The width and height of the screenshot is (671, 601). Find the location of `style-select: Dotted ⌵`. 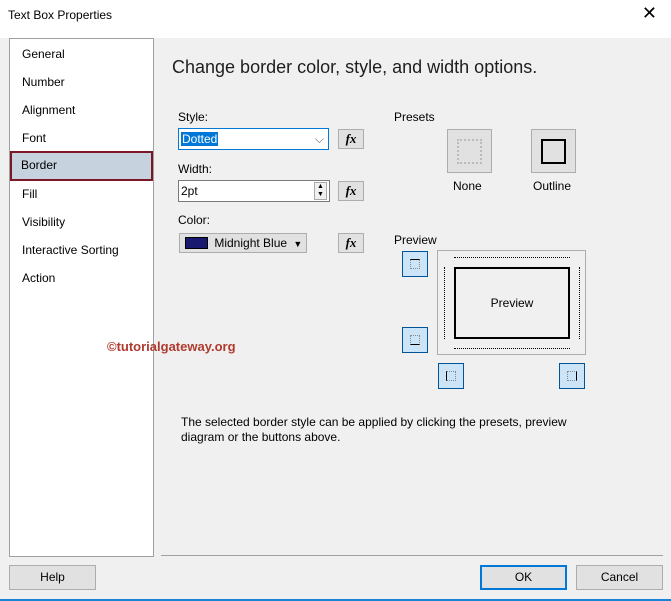

style-select: Dotted ⌵ is located at coordinates (253, 139).